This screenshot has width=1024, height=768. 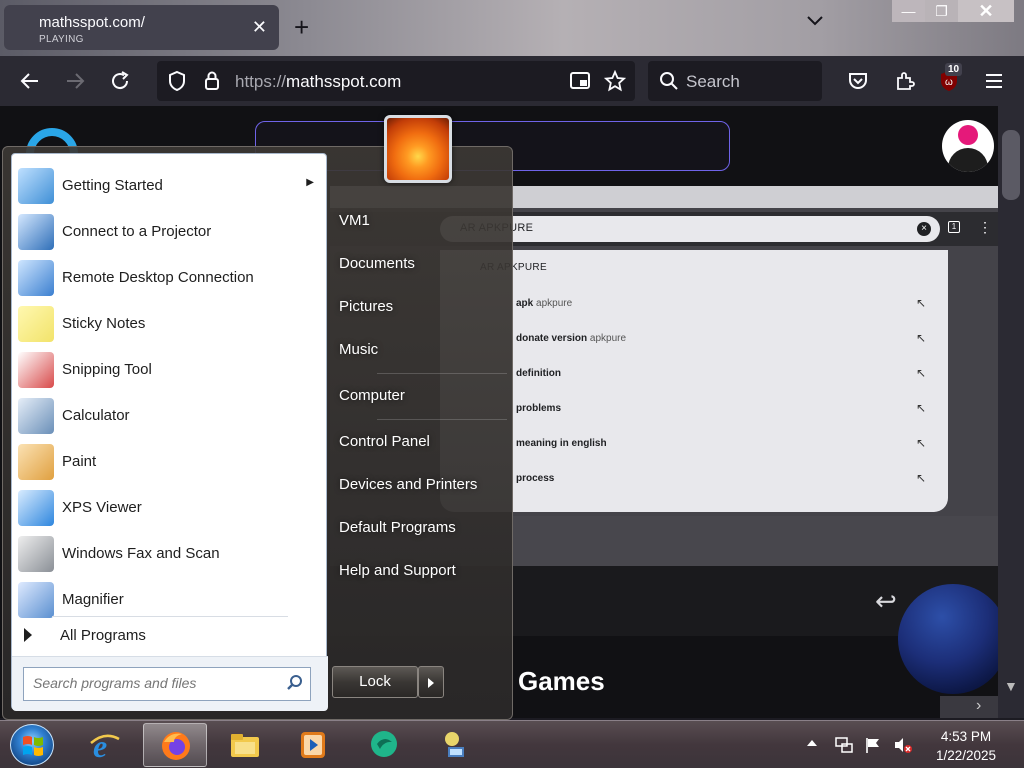 I want to click on bookmark-star-icon, so click(x=615, y=83).